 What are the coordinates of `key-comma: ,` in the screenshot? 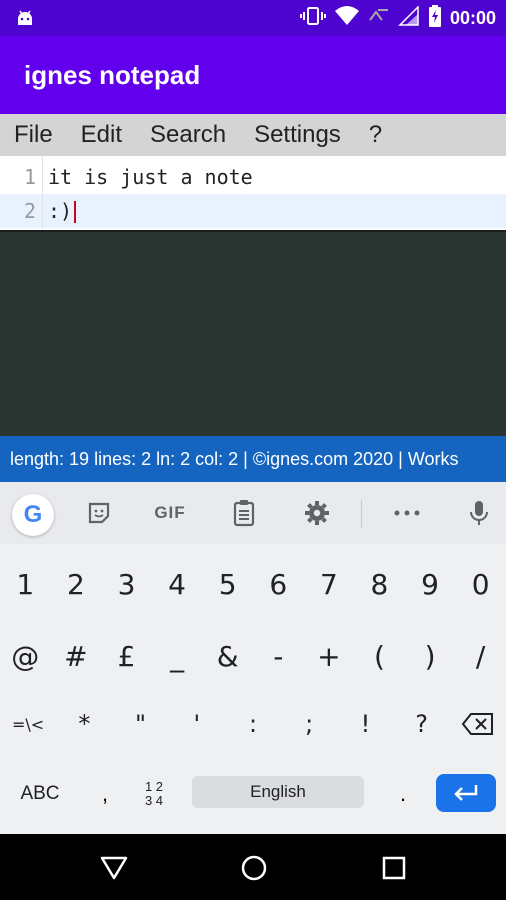 It's located at (105, 794).